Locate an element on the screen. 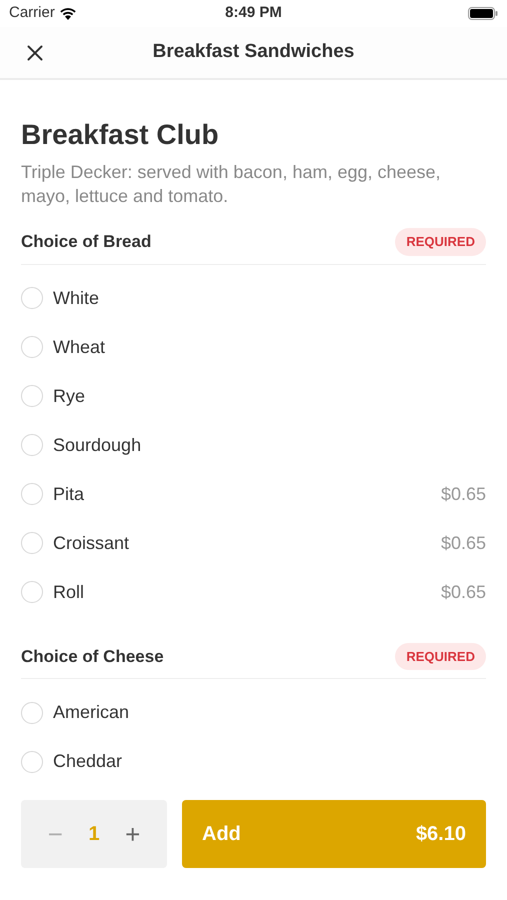 The image size is (507, 900). option-row: Wheat is located at coordinates (253, 347).